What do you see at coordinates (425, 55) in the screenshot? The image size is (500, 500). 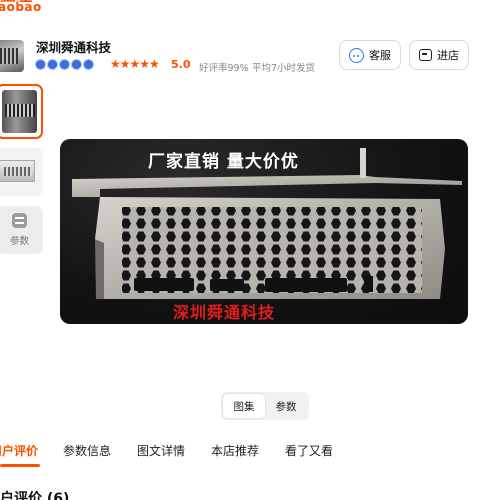 I see `store-icon` at bounding box center [425, 55].